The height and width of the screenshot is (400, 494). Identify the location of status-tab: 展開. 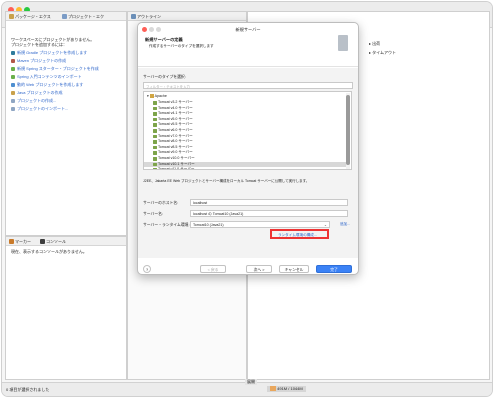
(251, 382).